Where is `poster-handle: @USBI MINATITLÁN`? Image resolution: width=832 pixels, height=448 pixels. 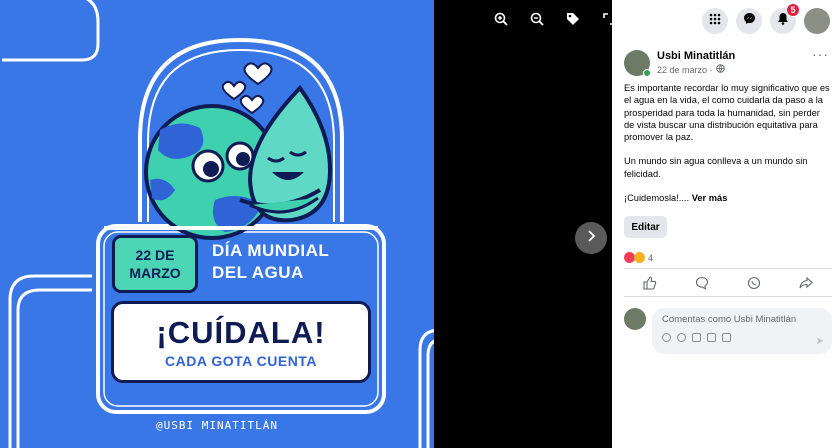
poster-handle: @USBI MINATITLÁN is located at coordinates (217, 425).